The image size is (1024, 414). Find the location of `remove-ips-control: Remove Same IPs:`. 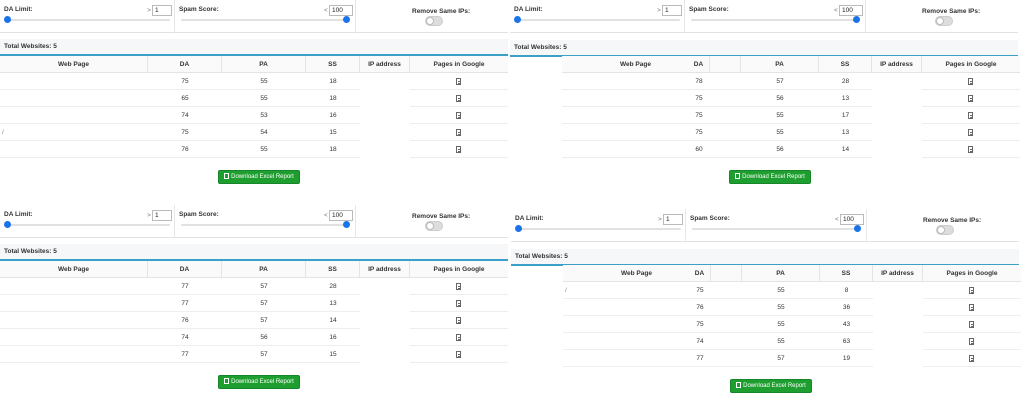

remove-ips-control: Remove Same IPs: is located at coordinates (943, 225).